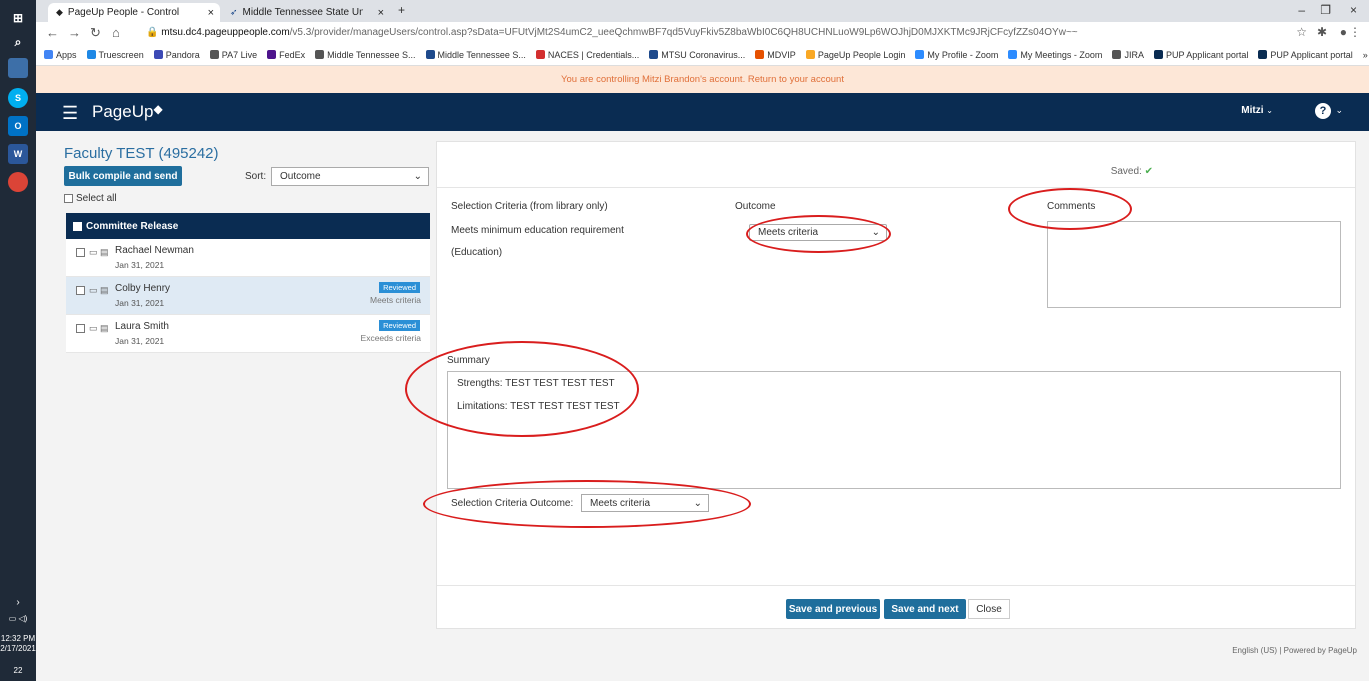 The width and height of the screenshot is (1369, 681). What do you see at coordinates (176, 55) in the screenshot?
I see `bookmark-item: Pandora` at bounding box center [176, 55].